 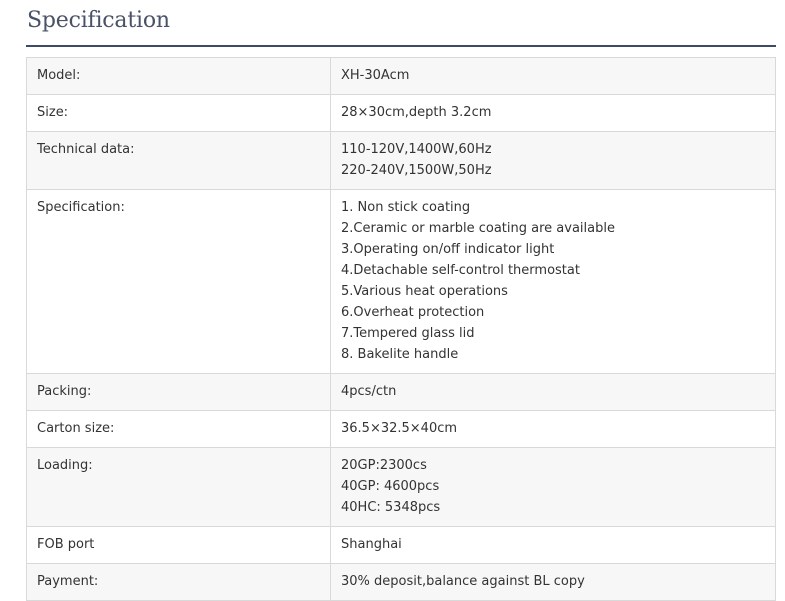 I want to click on row-value: 4pcs/ctn, so click(x=553, y=392).